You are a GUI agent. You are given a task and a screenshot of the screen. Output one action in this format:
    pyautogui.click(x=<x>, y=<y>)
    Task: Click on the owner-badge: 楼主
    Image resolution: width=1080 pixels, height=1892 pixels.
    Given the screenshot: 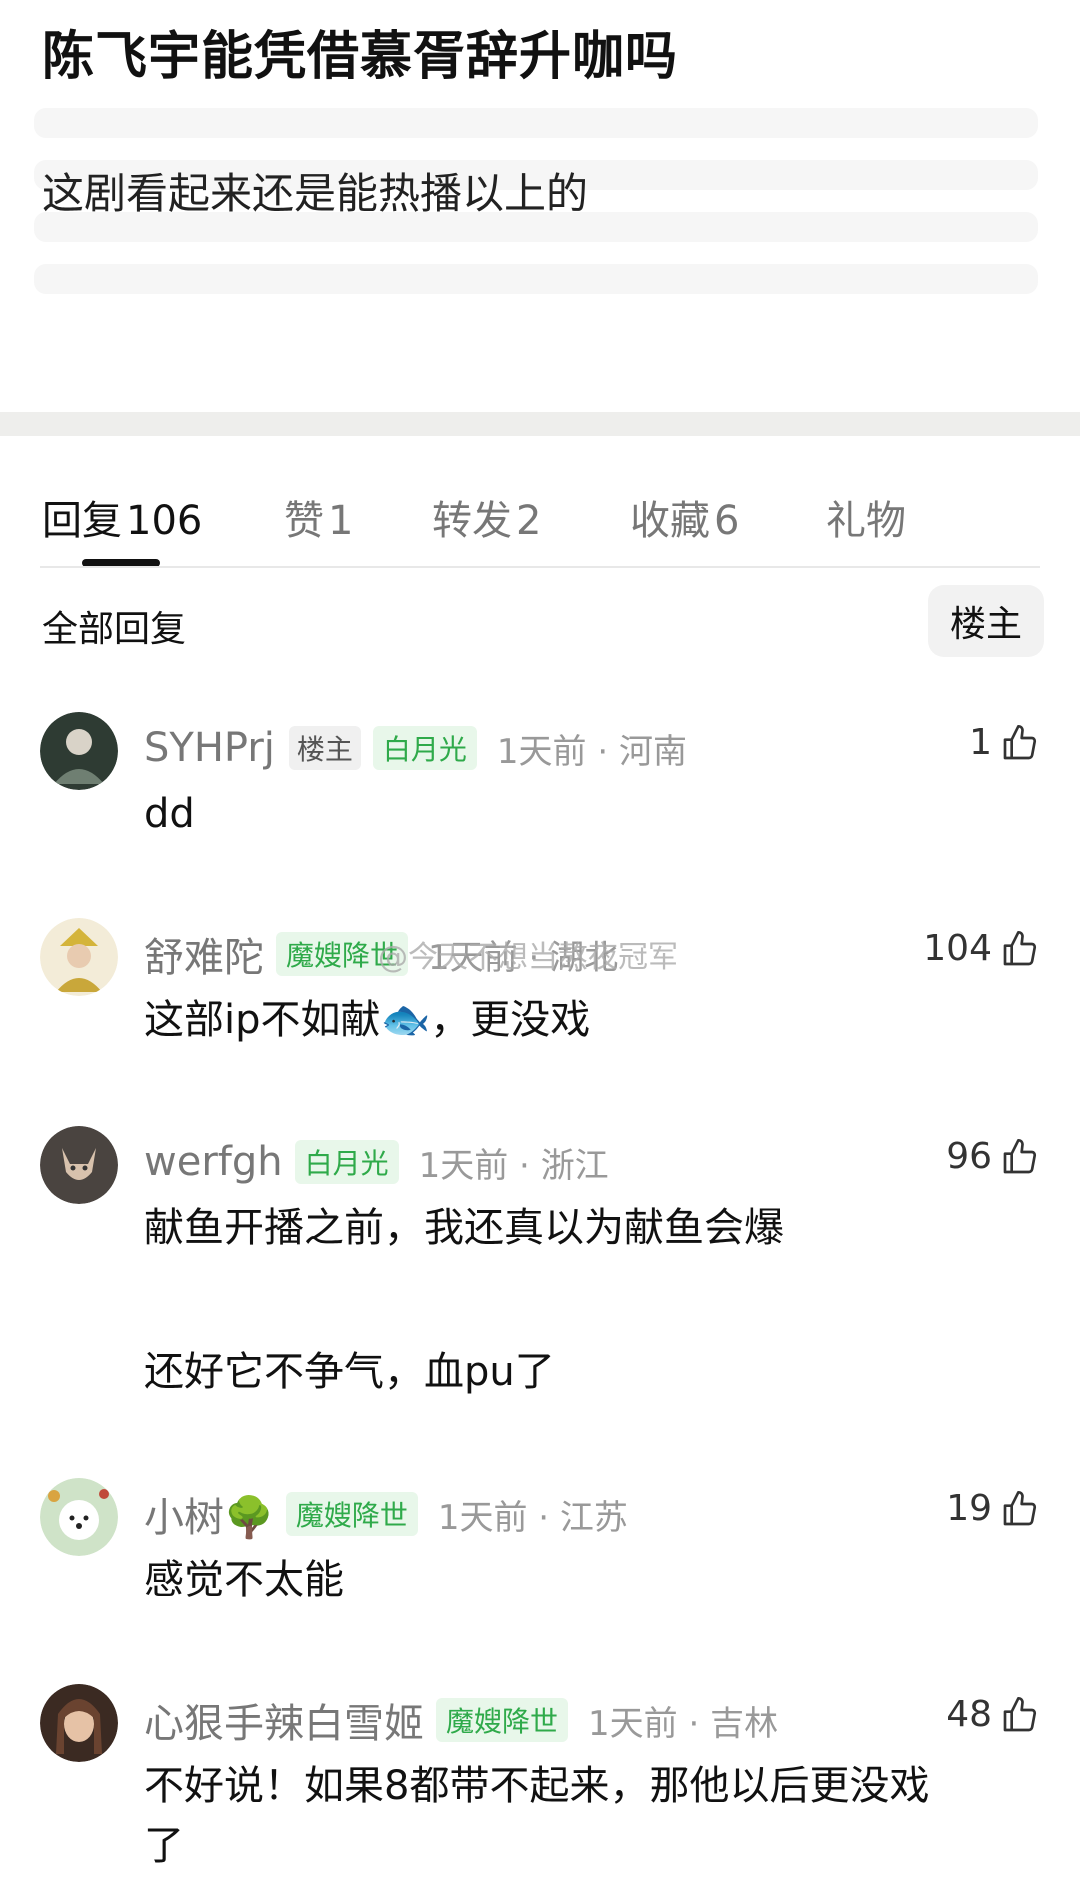 What is the action you would take?
    pyautogui.click(x=324, y=748)
    